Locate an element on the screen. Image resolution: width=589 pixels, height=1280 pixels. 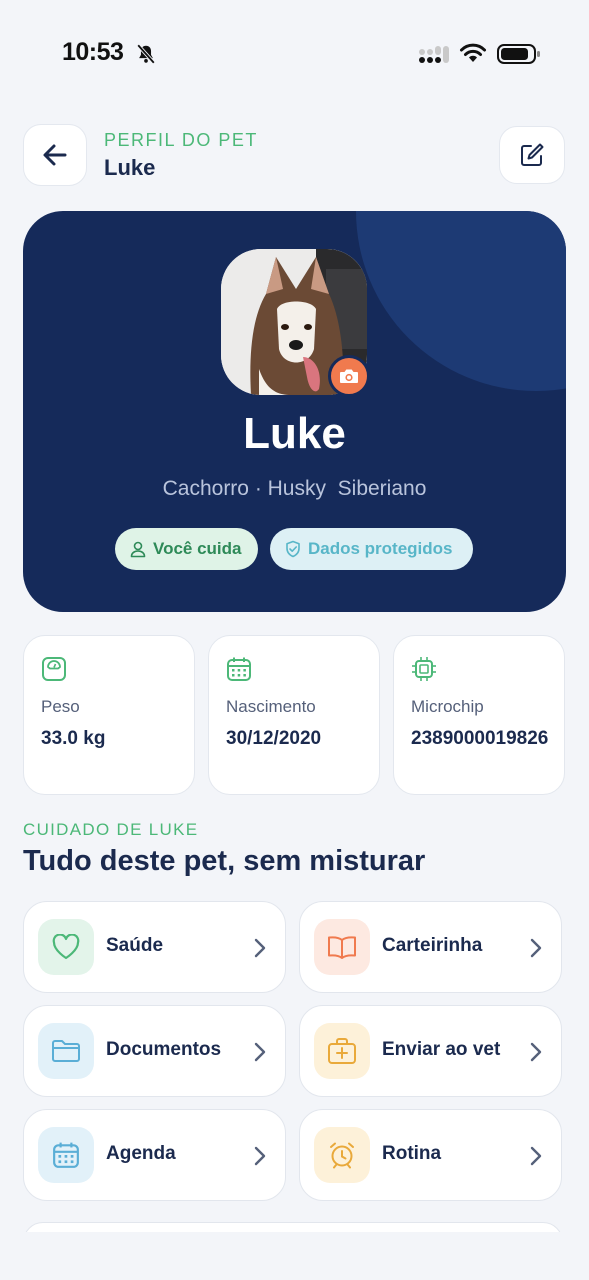
book-icon is located at coordinates (342, 947).